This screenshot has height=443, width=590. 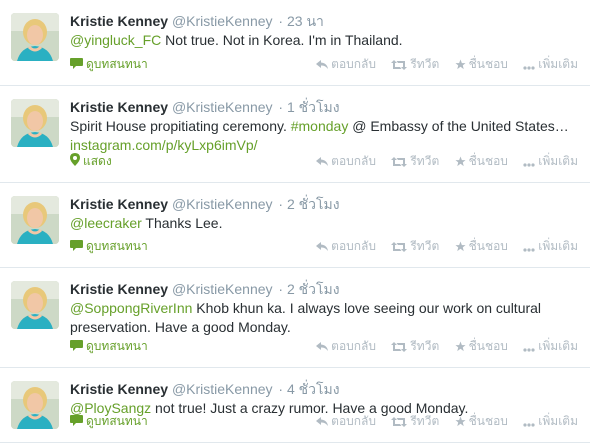 What do you see at coordinates (324, 223) in the screenshot?
I see `tweet-text: @leecraker Thanks Lee.` at bounding box center [324, 223].